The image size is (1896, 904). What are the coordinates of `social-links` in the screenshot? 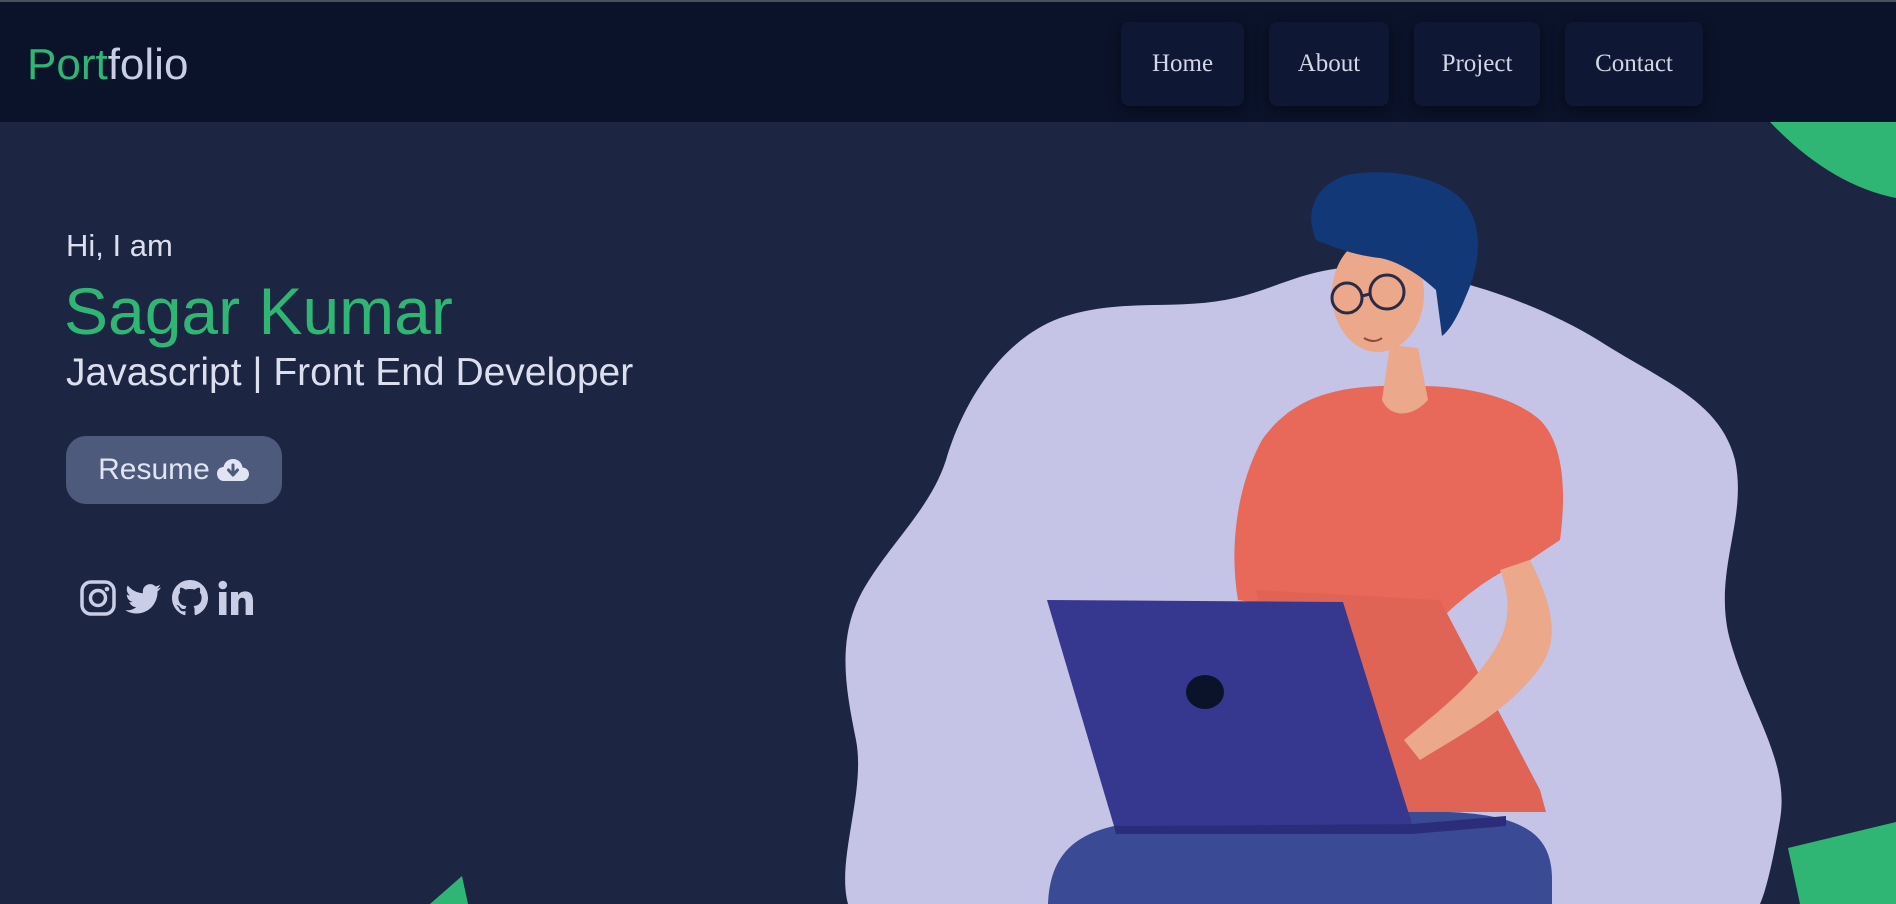 It's located at (170, 598).